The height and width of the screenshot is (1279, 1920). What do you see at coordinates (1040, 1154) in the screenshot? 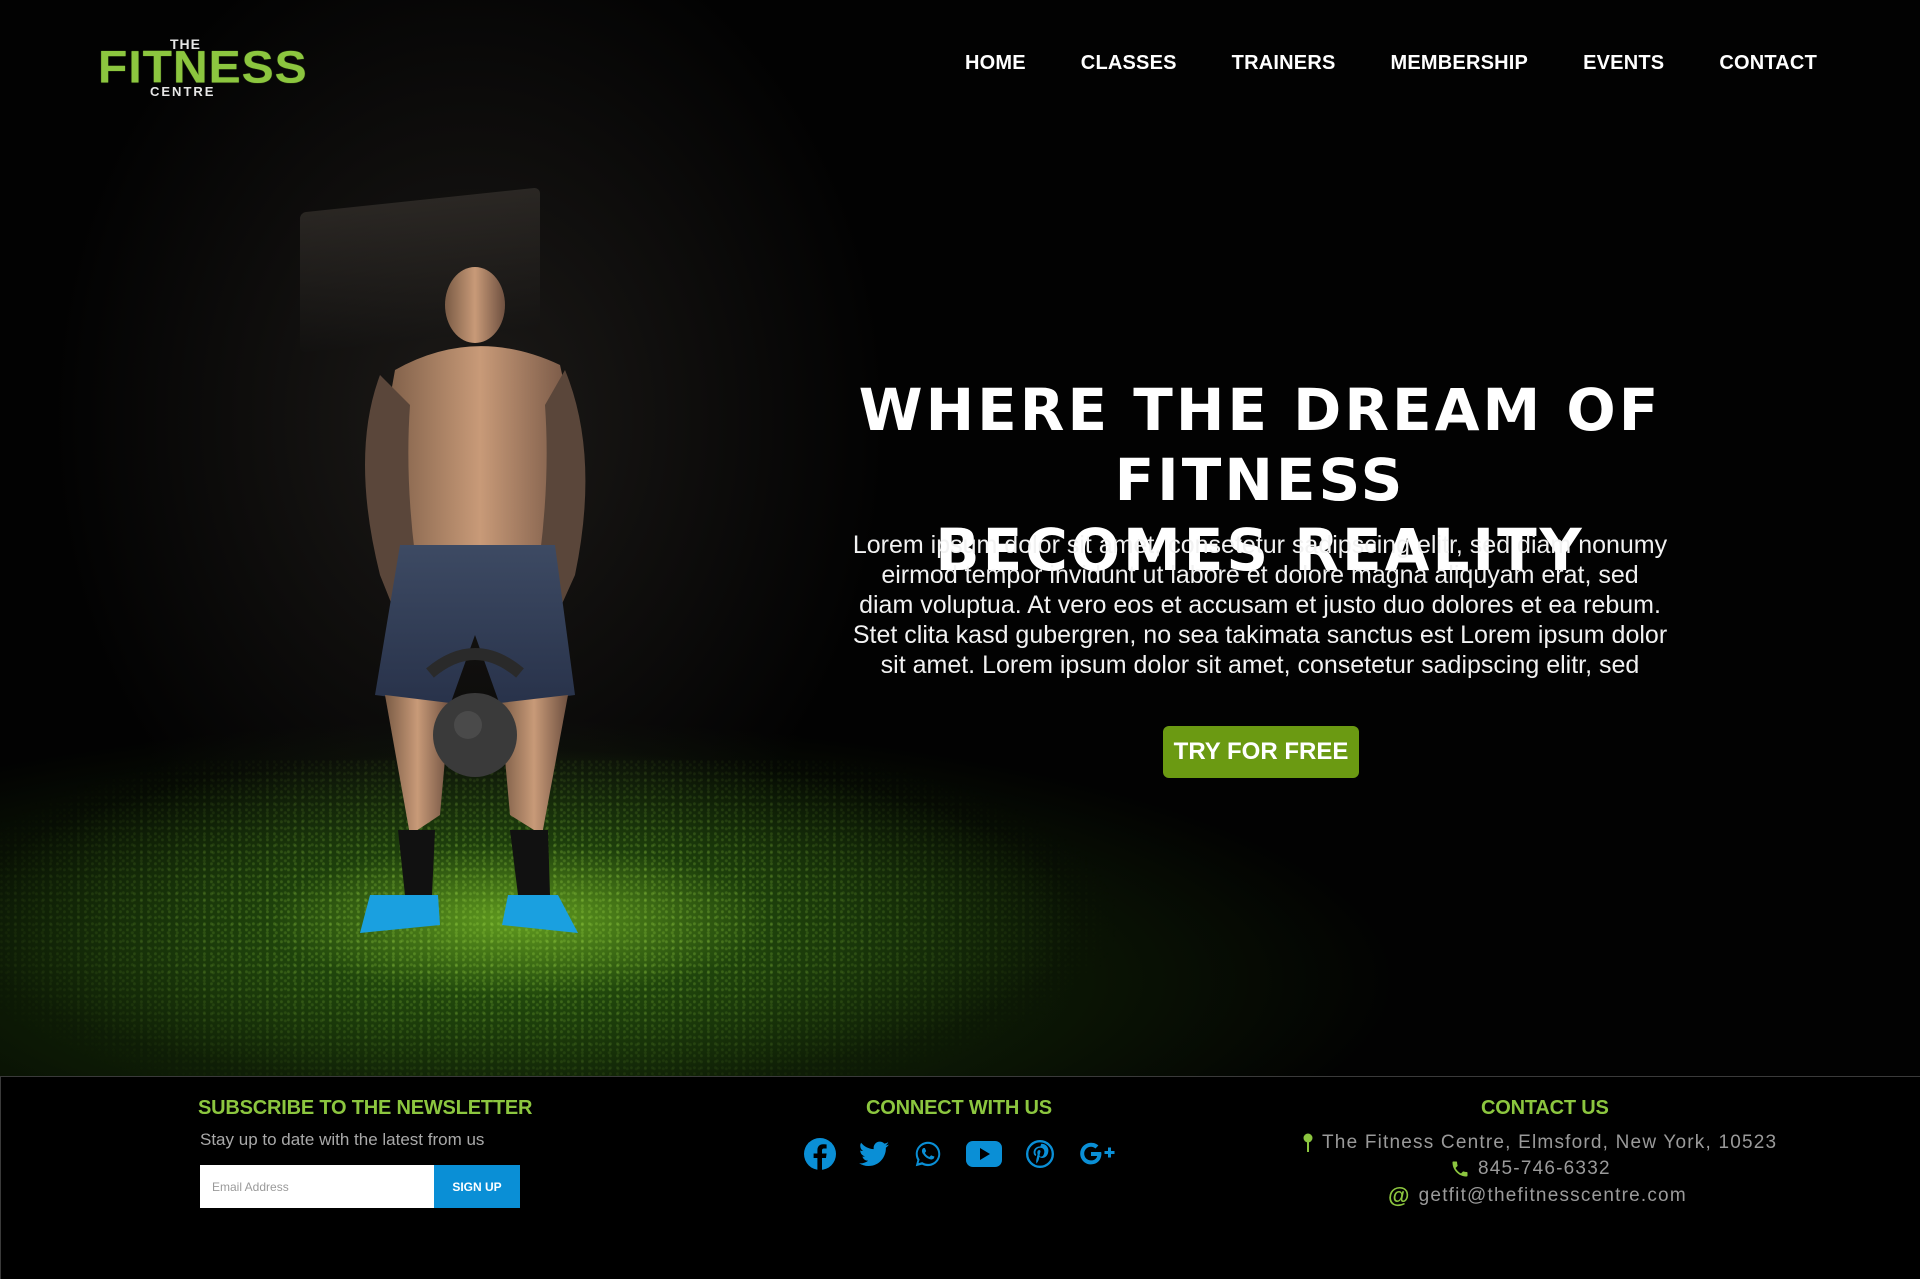
I see `pinterest-icon` at bounding box center [1040, 1154].